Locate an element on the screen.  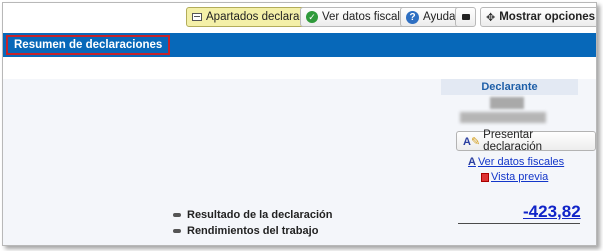
vista-previa-link: Vista previa is located at coordinates (514, 177).